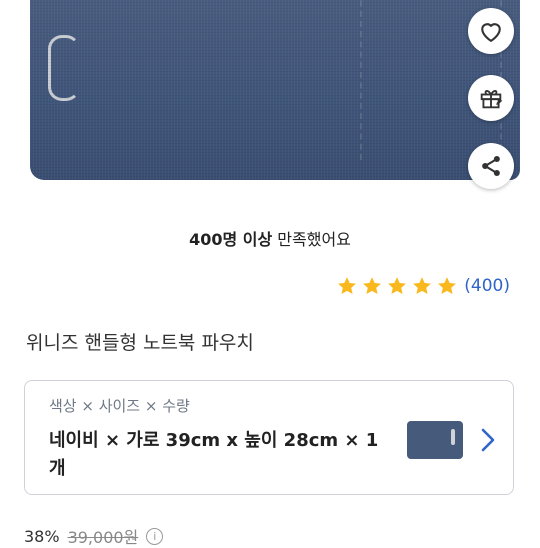 Image resolution: width=540 pixels, height=548 pixels. Describe the element at coordinates (119, 406) in the screenshot. I see `option-label: 색상 × 사이즈 × 수량` at that location.